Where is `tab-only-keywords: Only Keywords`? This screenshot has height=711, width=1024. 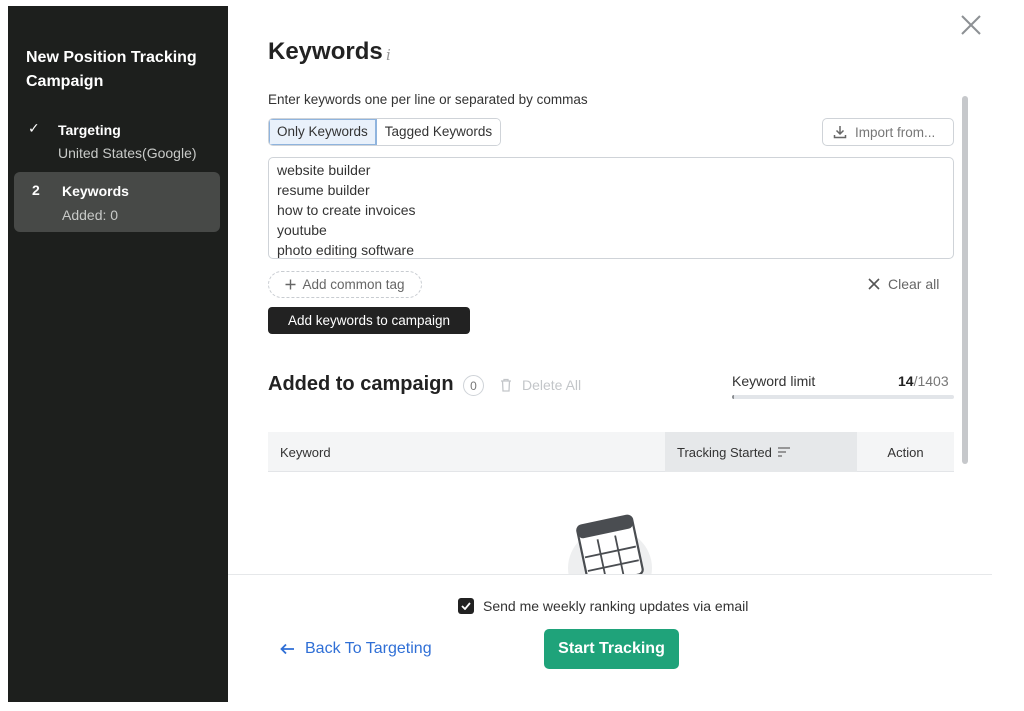 tab-only-keywords: Only Keywords is located at coordinates (323, 132).